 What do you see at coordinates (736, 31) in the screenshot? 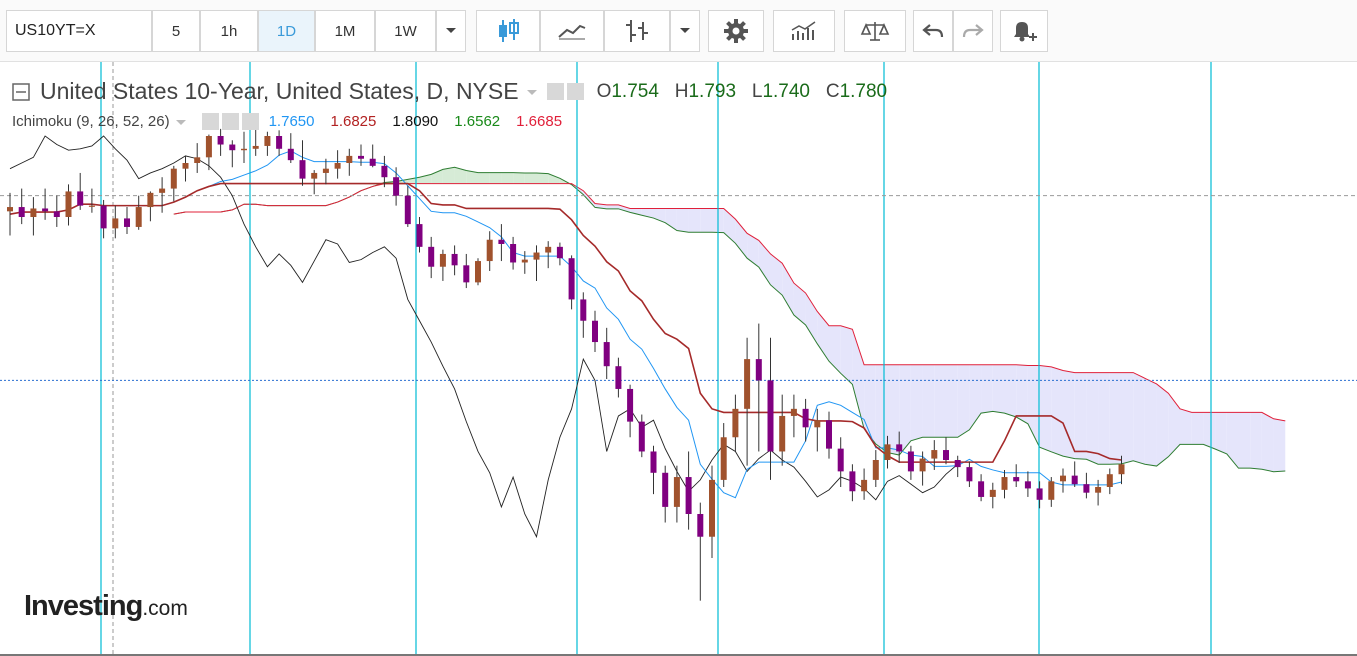
I see `settings-button` at bounding box center [736, 31].